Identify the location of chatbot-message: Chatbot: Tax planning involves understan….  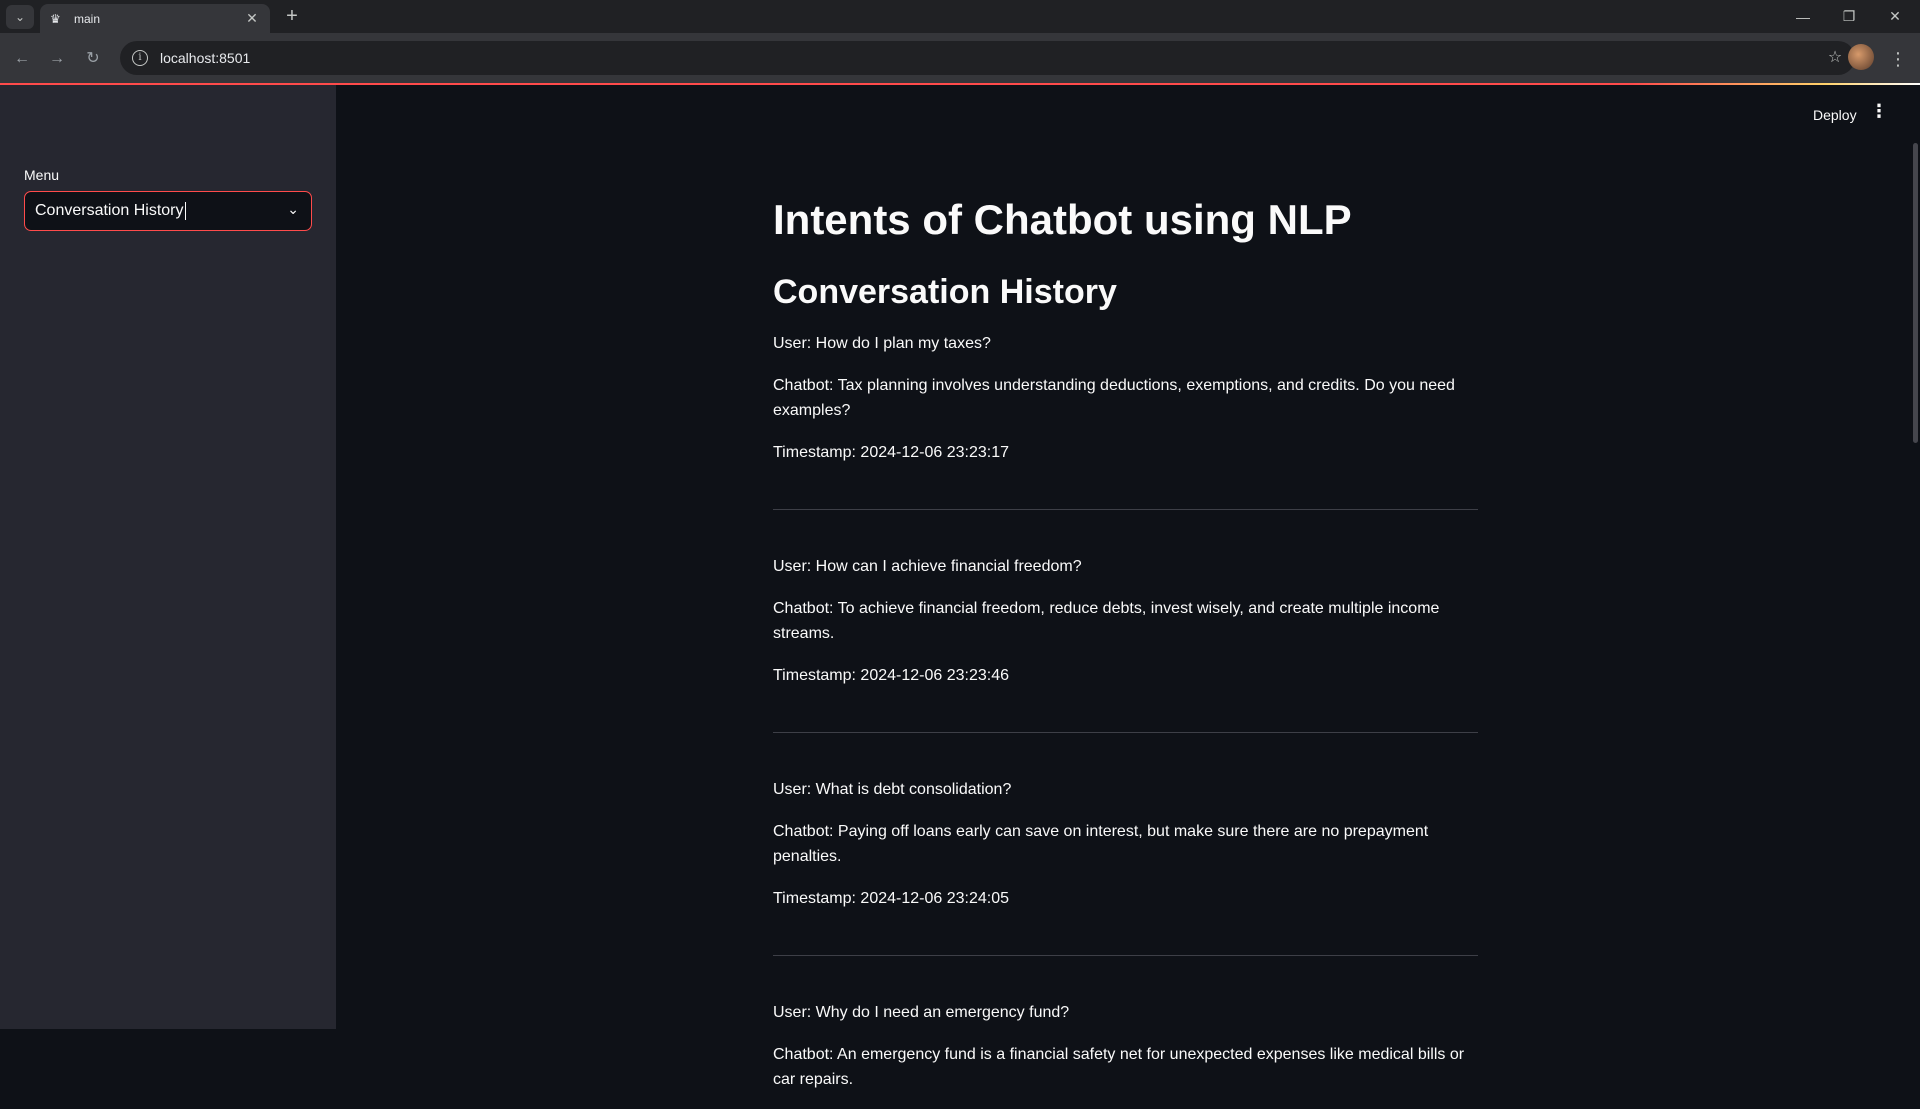
(1114, 398).